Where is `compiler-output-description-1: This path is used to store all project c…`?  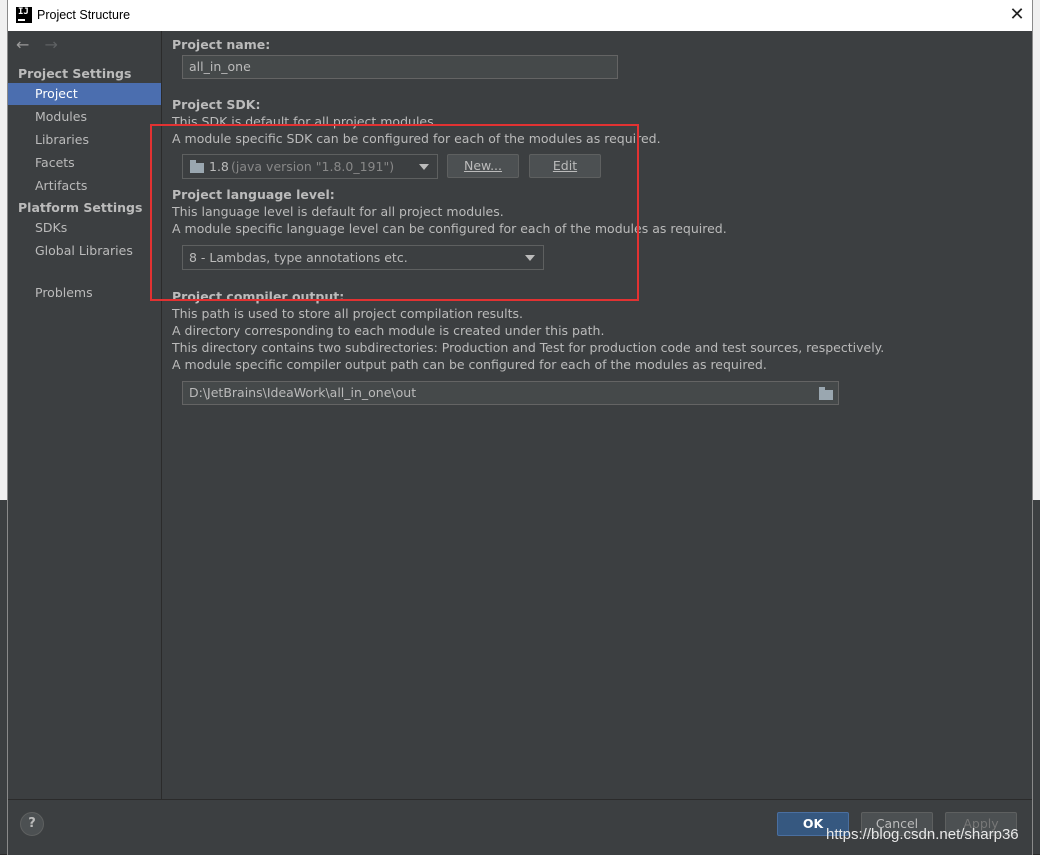
compiler-output-description-1: This path is used to store all project c… is located at coordinates (347, 313).